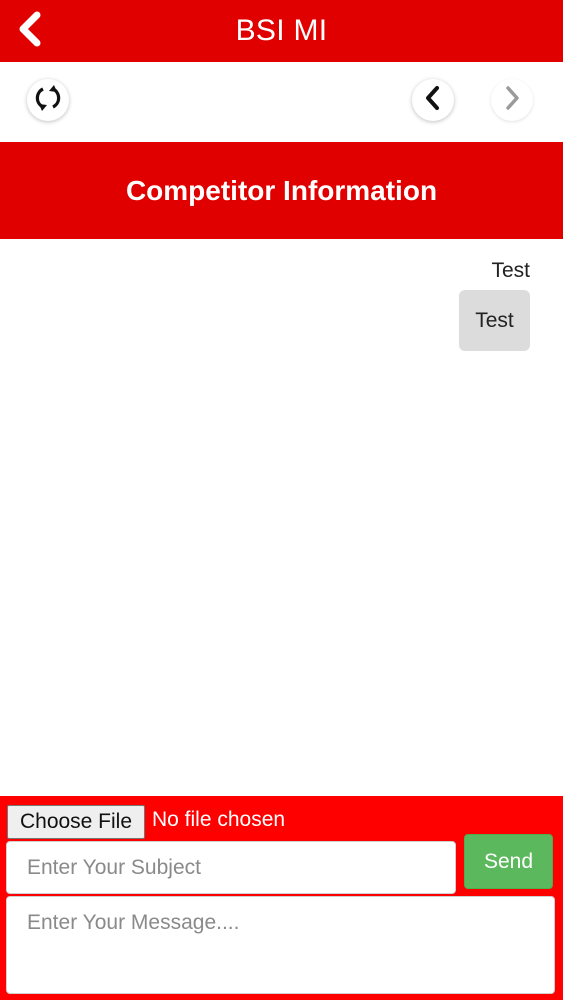 This screenshot has width=563, height=1000. I want to click on app-bar: BSI MI, so click(281, 31).